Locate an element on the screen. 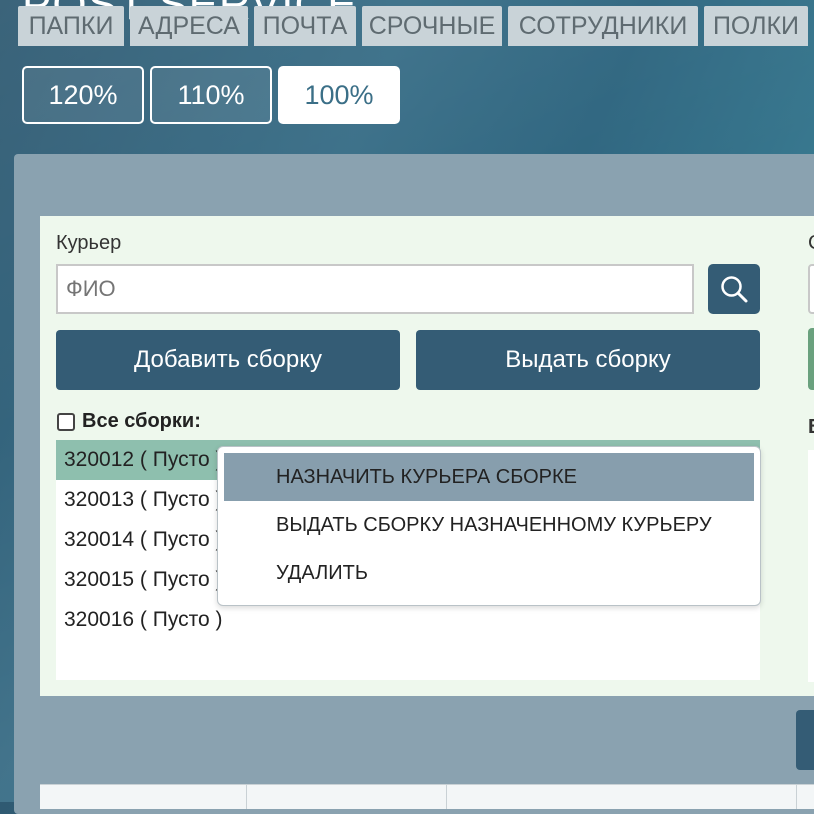 Image resolution: width=814 pixels, height=814 pixels. menu-item-delete: УДАЛИТЬ is located at coordinates (489, 573).